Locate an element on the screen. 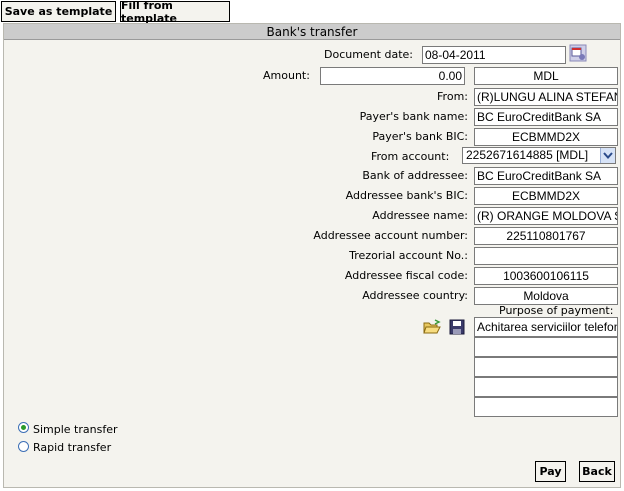 The width and height of the screenshot is (624, 491). from-label: From: is located at coordinates (452, 96).